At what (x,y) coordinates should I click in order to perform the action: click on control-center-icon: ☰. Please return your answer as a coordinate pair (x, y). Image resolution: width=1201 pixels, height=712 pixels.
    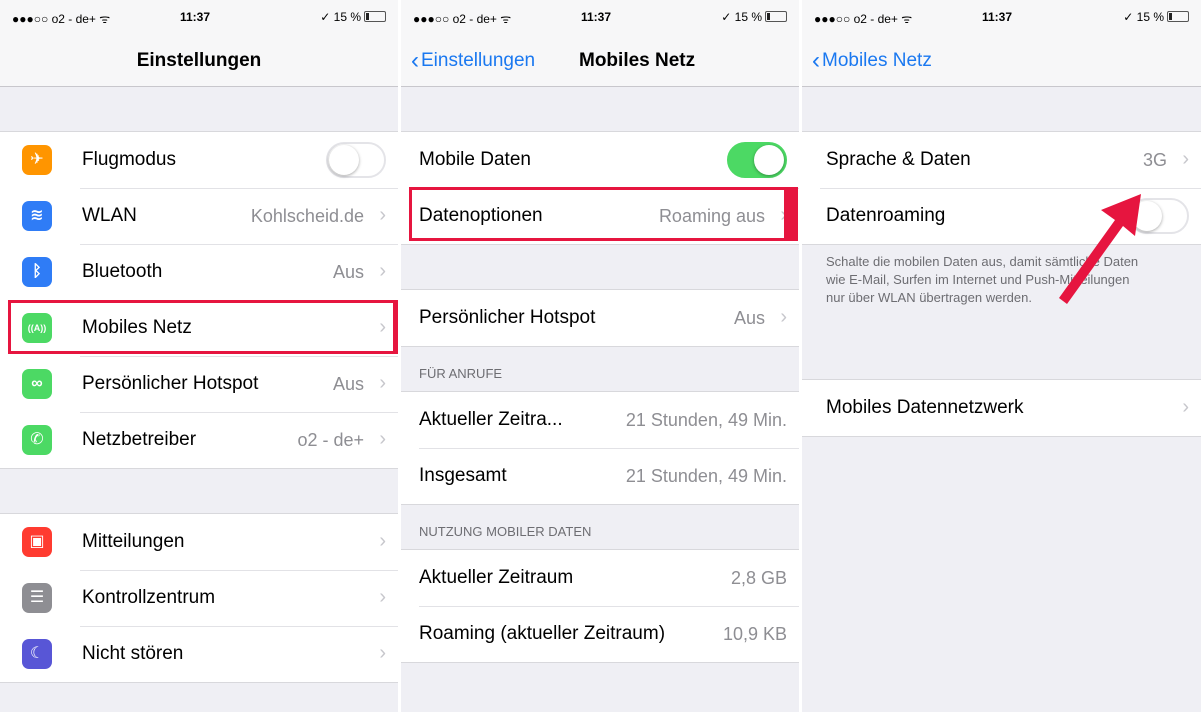
    Looking at the image, I should click on (37, 598).